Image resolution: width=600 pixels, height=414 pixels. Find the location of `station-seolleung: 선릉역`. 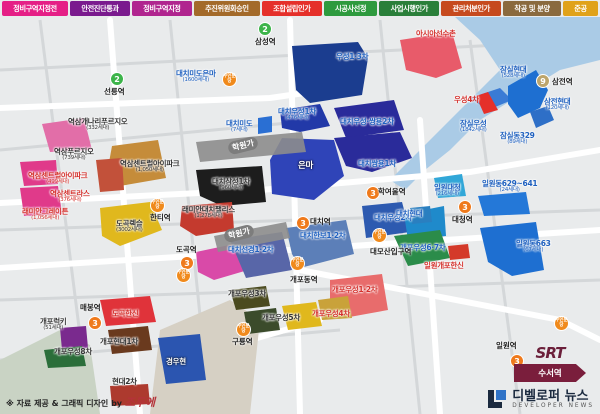

station-seolleung: 선릉역 is located at coordinates (114, 91).